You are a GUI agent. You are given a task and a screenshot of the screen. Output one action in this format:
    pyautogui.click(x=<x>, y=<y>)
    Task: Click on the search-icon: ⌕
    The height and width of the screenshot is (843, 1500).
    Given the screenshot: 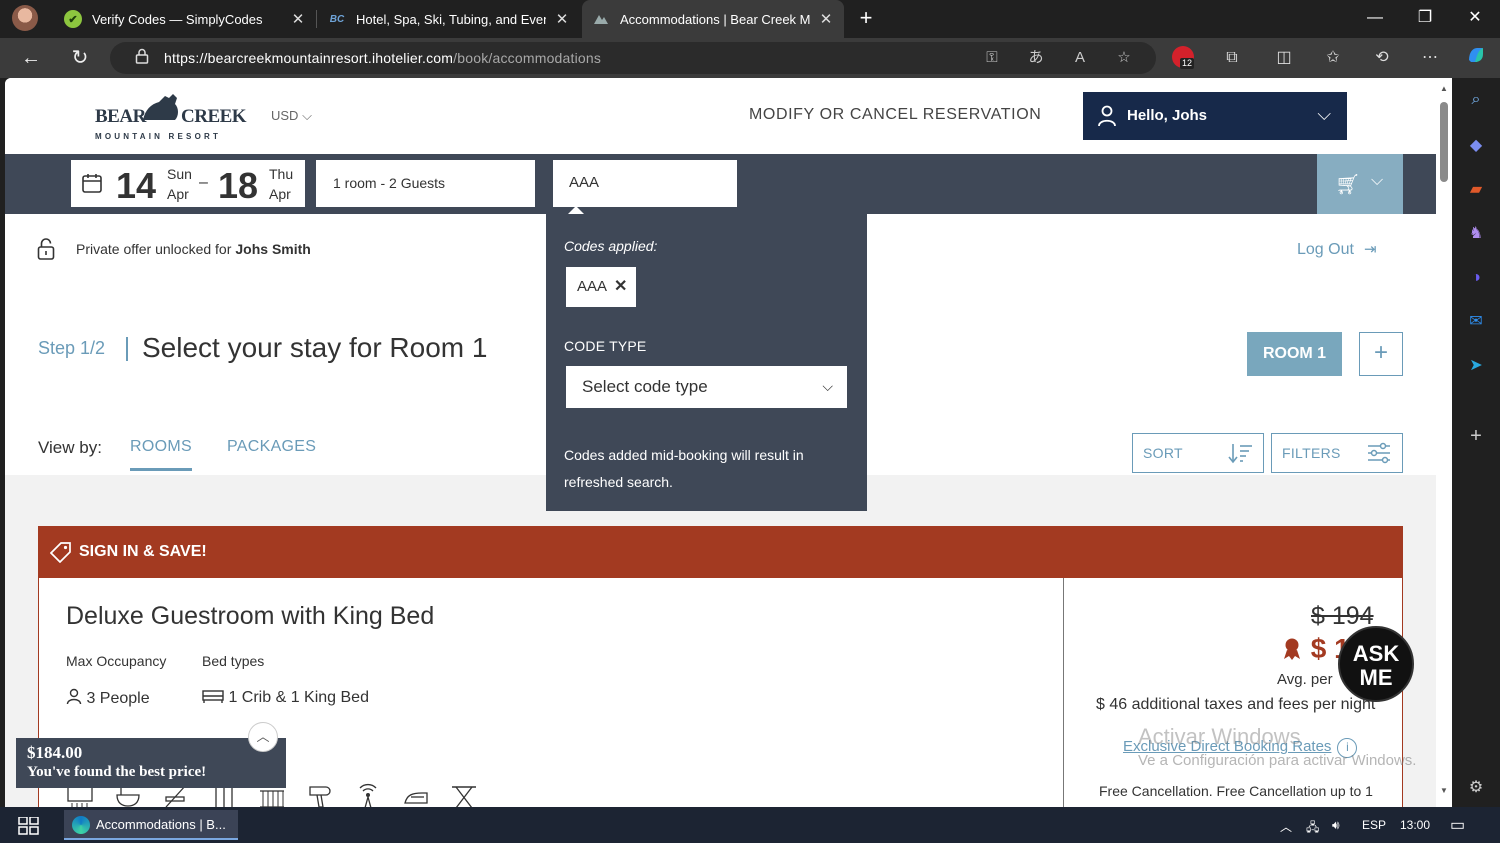 What is the action you would take?
    pyautogui.click(x=1476, y=100)
    